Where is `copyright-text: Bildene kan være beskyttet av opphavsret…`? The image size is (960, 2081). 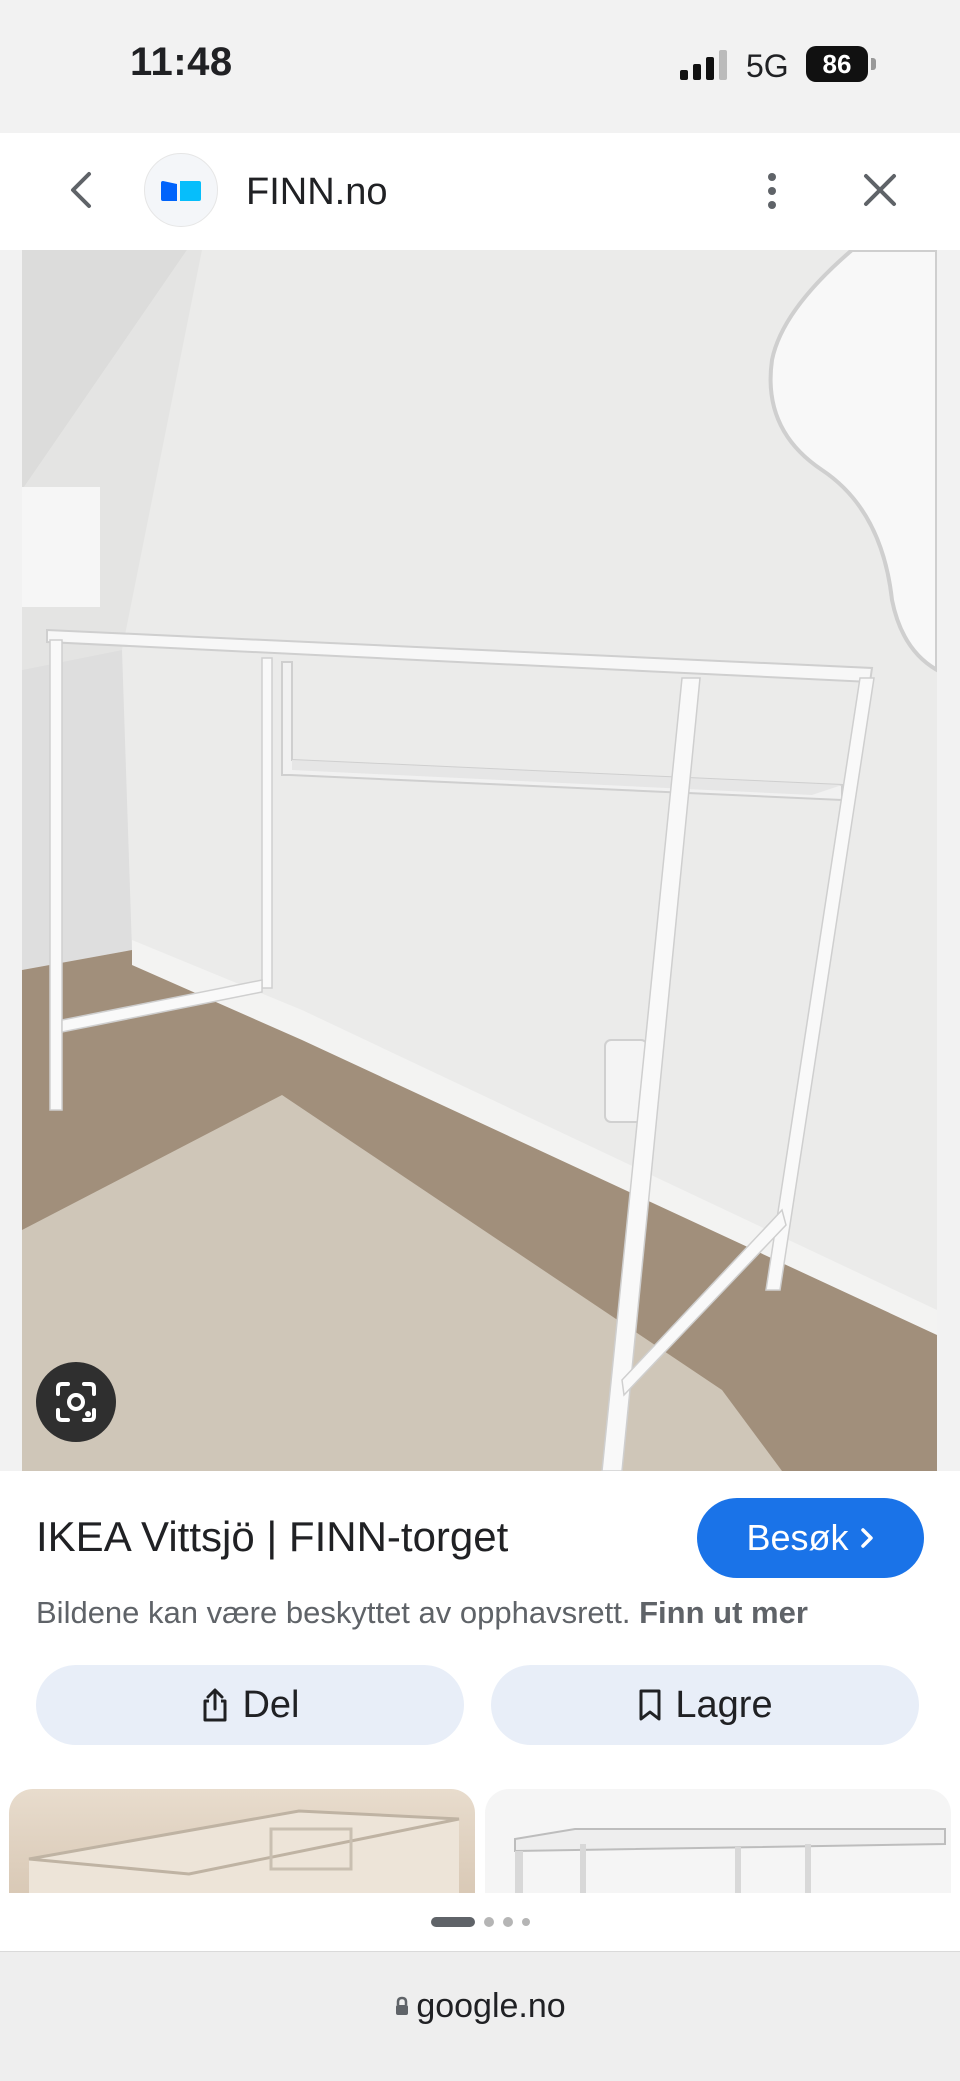 copyright-text: Bildene kan være beskyttet av opphavsret… is located at coordinates (333, 1612).